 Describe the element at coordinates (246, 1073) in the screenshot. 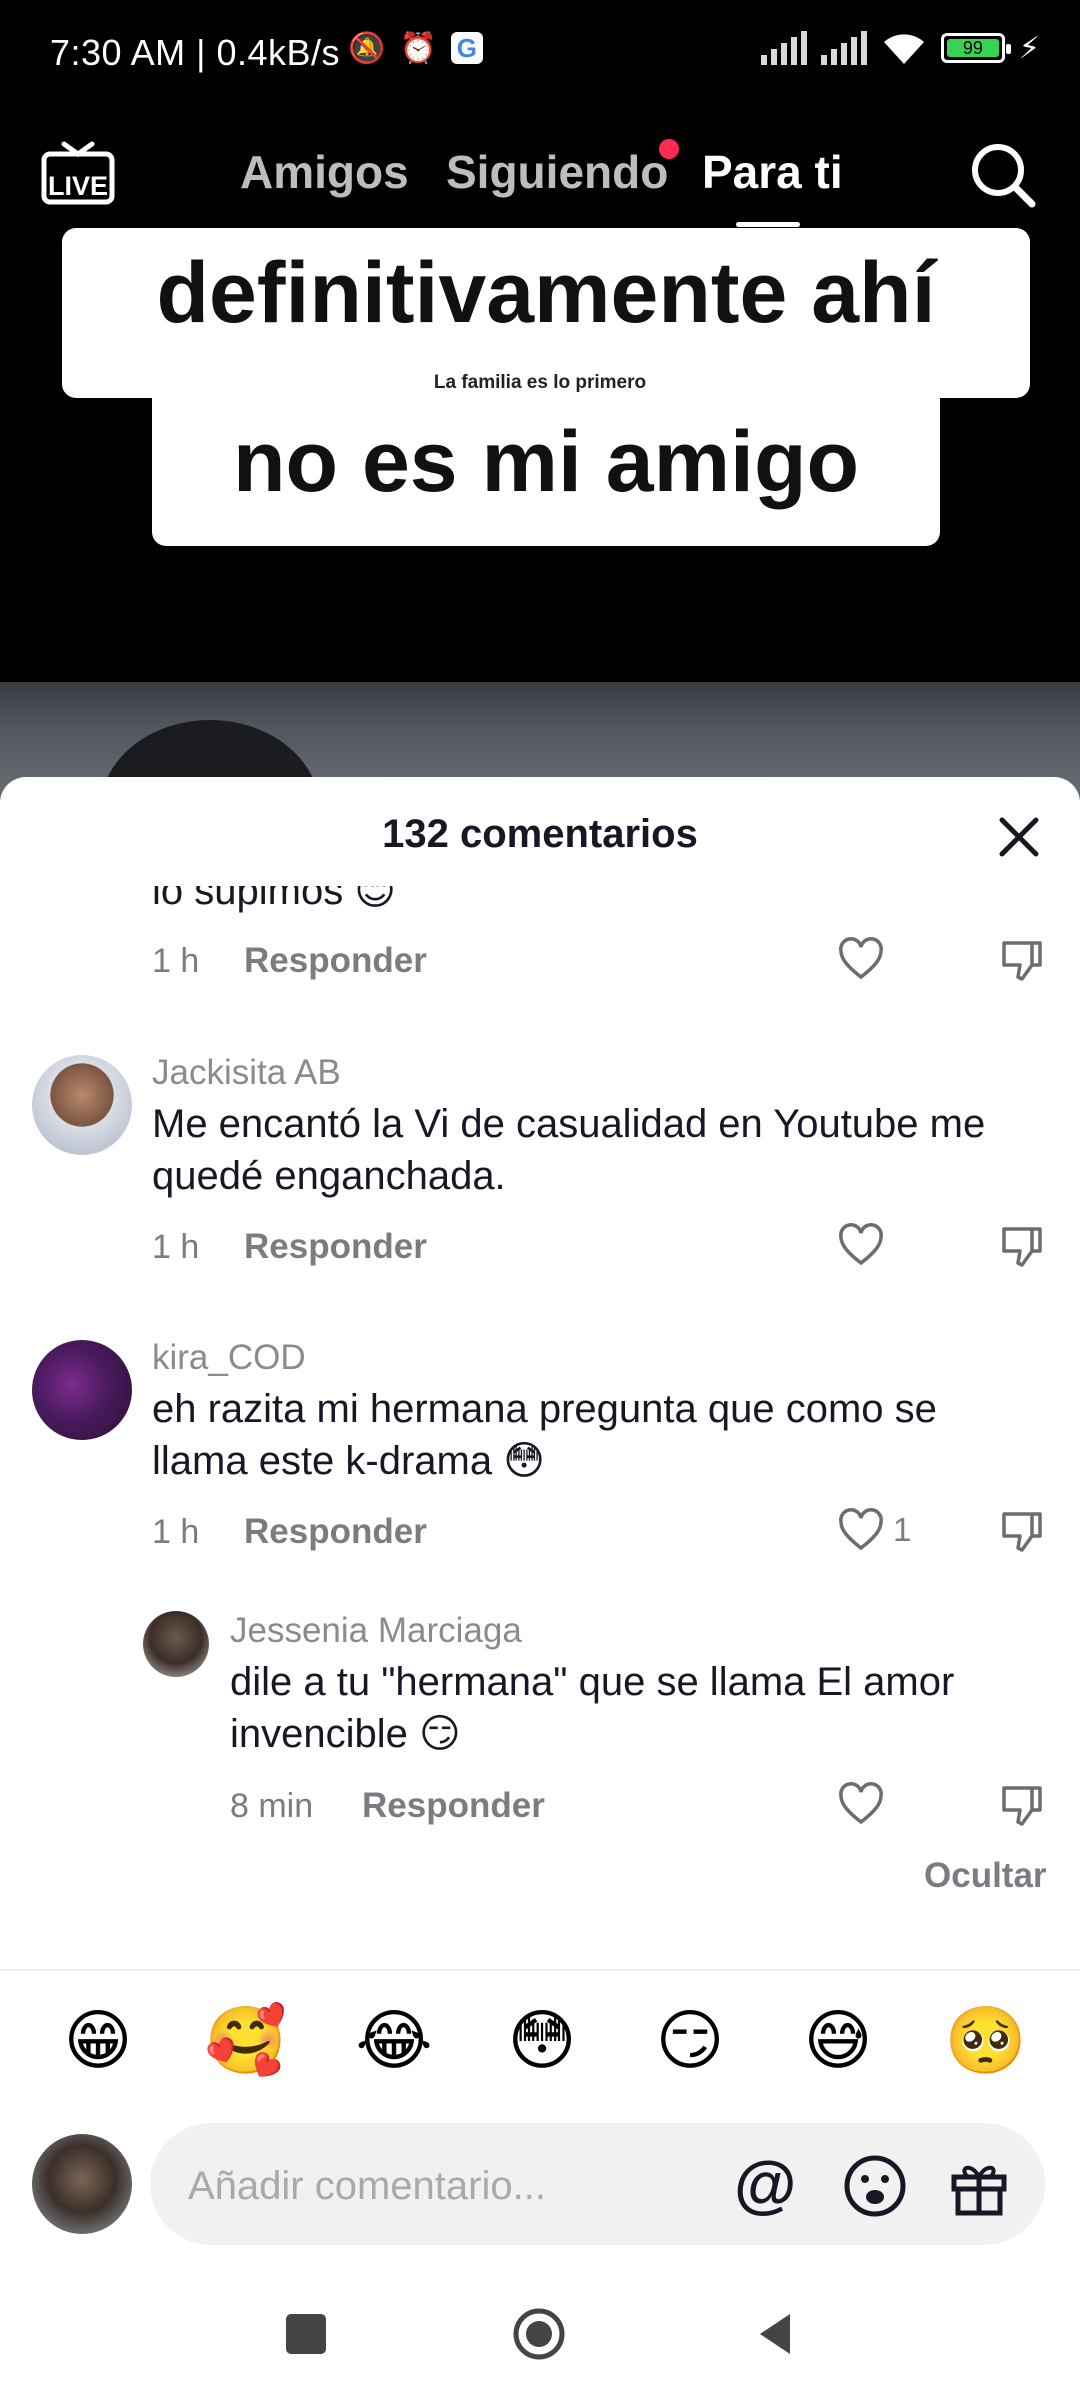

I see `comment-username: Jackisita AB` at that location.